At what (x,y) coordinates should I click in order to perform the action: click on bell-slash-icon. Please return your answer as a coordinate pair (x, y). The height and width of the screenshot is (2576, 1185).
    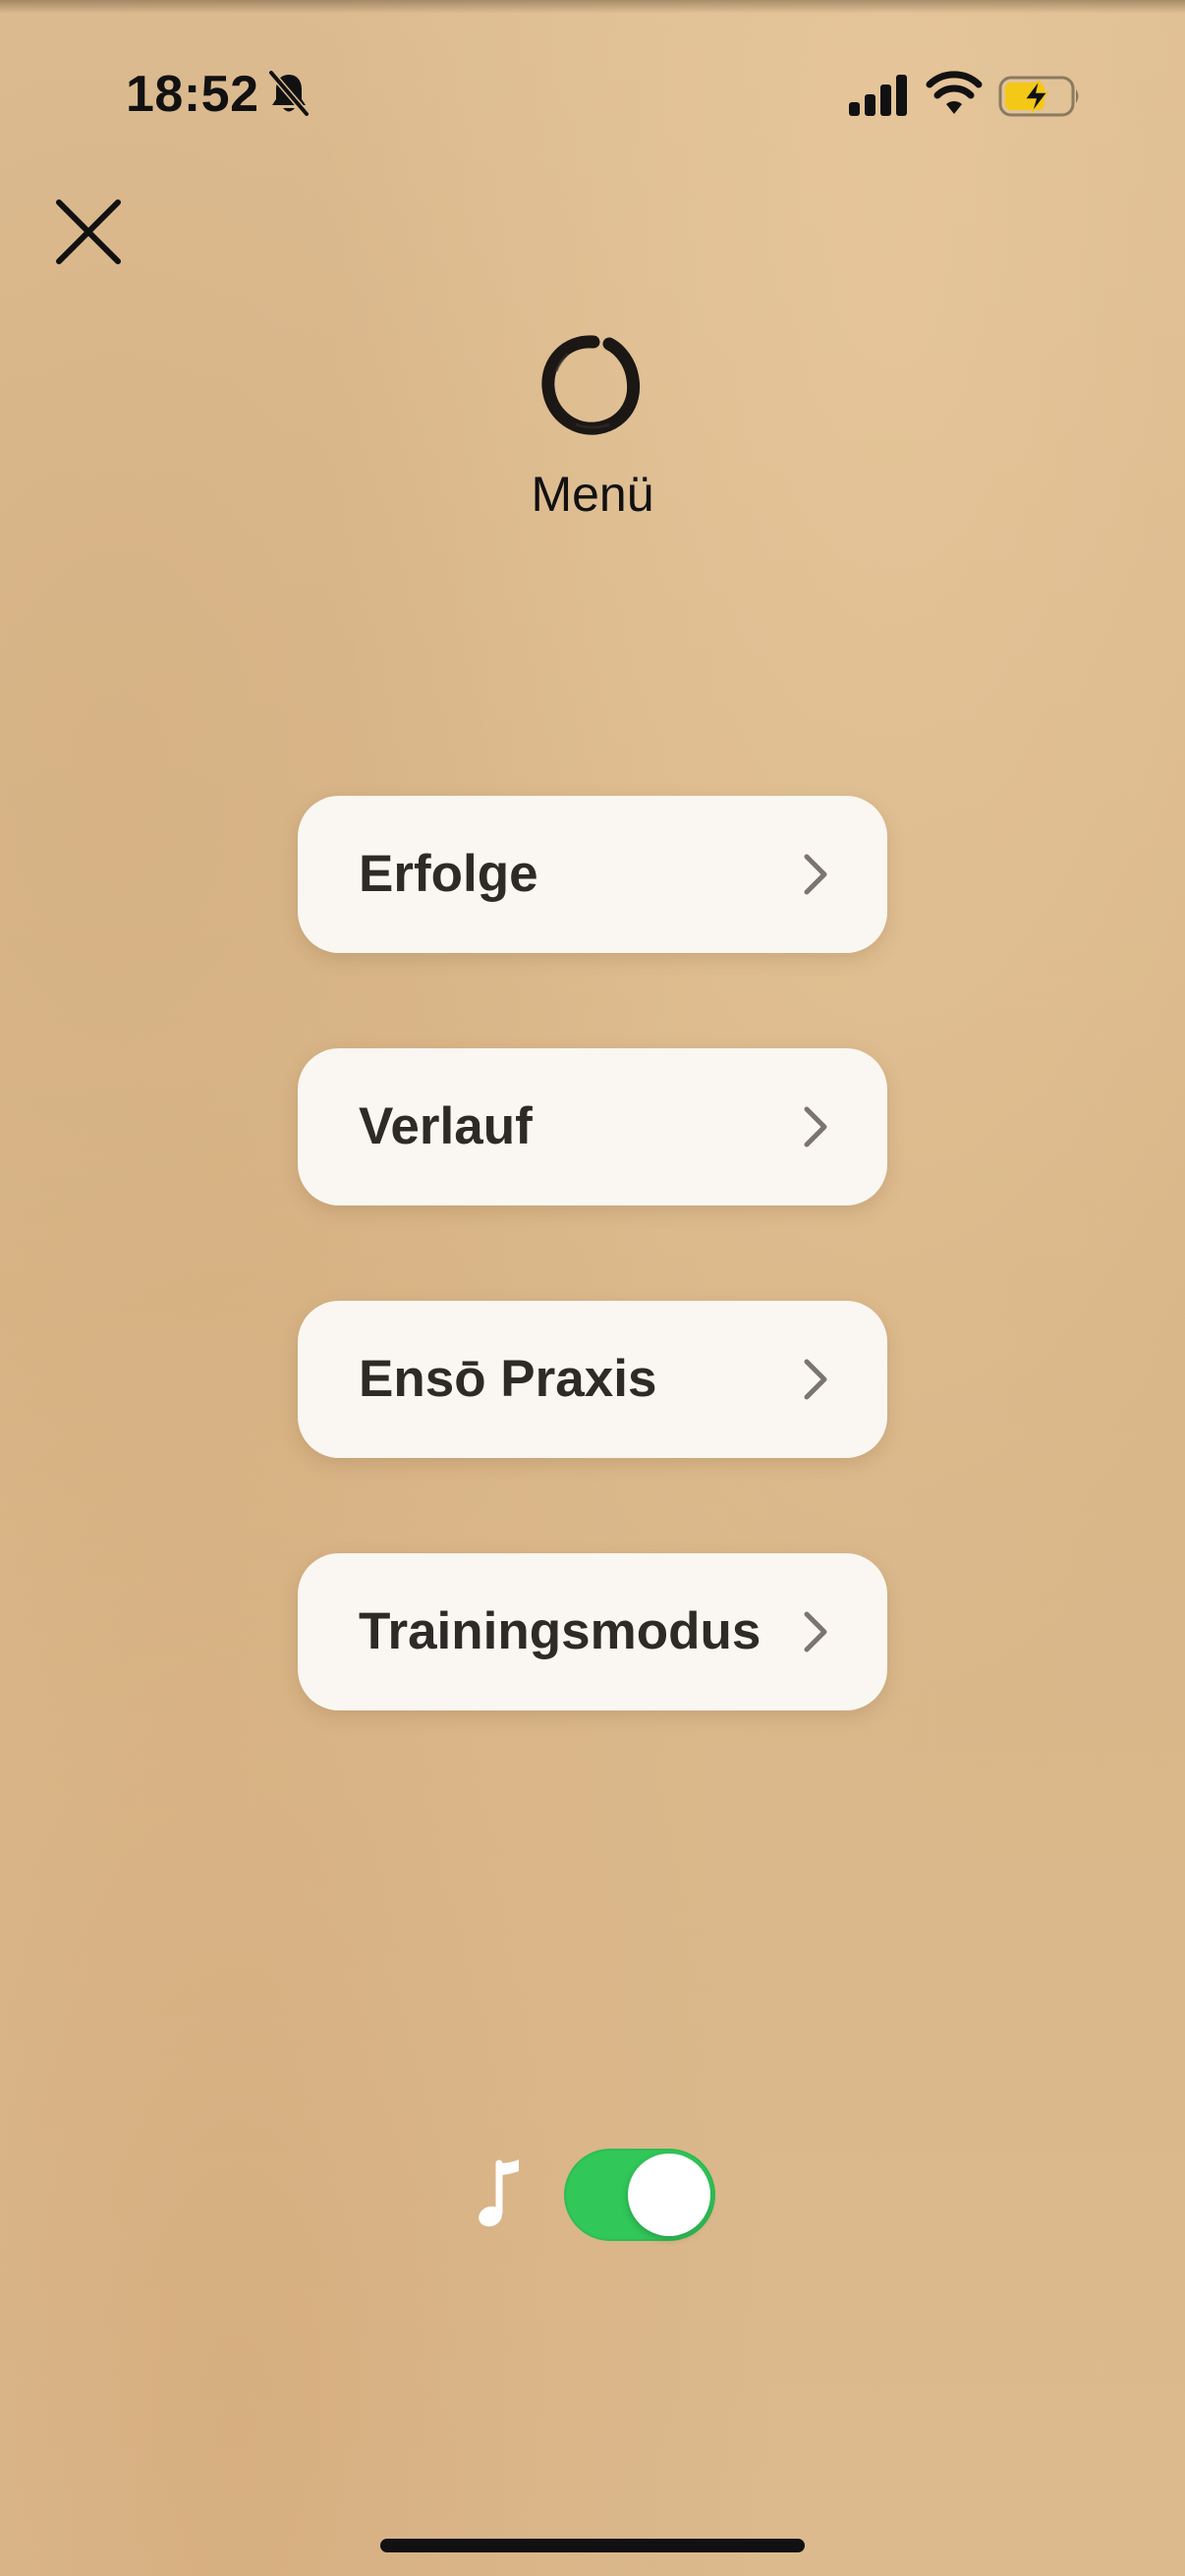
    Looking at the image, I should click on (289, 93).